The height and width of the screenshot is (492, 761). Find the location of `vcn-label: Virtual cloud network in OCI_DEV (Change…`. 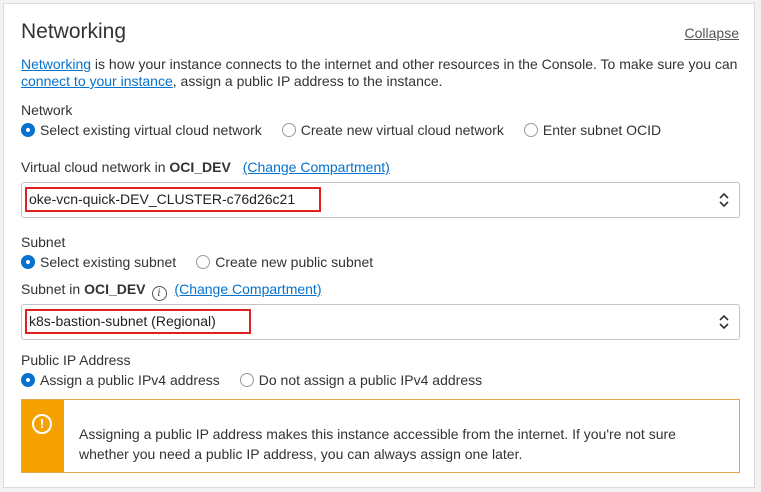

vcn-label: Virtual cloud network in OCI_DEV (Change… is located at coordinates (205, 167).